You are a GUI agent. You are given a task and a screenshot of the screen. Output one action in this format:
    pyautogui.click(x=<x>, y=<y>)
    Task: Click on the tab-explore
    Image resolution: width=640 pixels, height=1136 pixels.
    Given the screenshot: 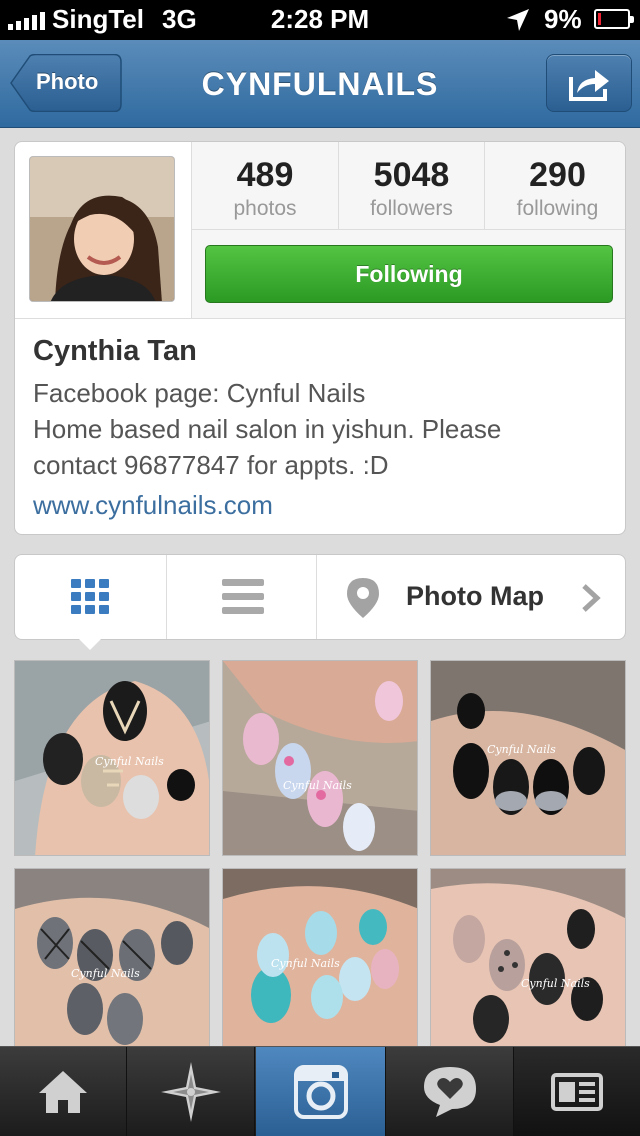 What is the action you would take?
    pyautogui.click(x=191, y=1091)
    